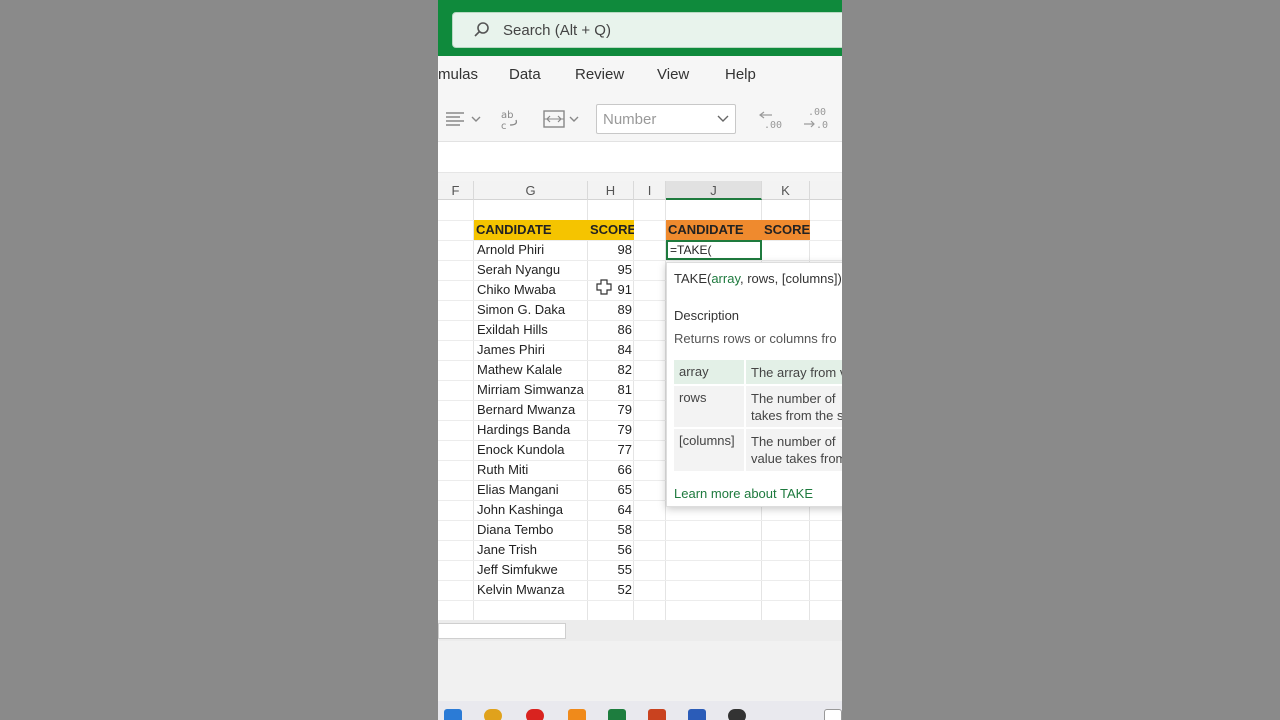 The height and width of the screenshot is (720, 1280). I want to click on excel-icon, so click(617, 714).